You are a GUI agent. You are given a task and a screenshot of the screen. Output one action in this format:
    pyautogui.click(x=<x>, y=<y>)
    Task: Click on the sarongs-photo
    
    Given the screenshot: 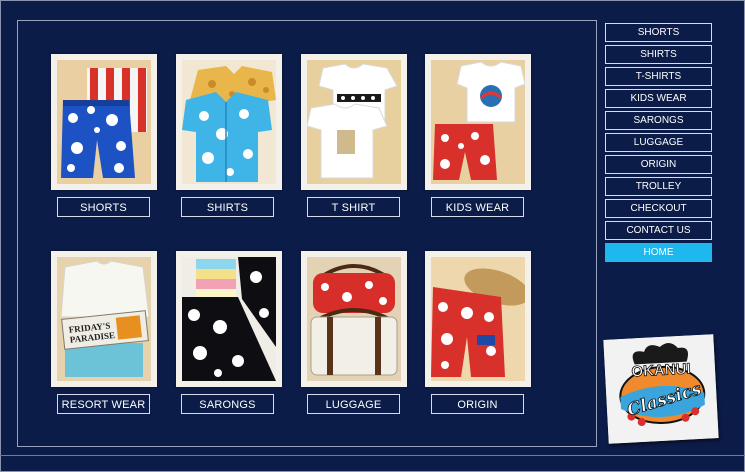 What is the action you would take?
    pyautogui.click(x=229, y=319)
    